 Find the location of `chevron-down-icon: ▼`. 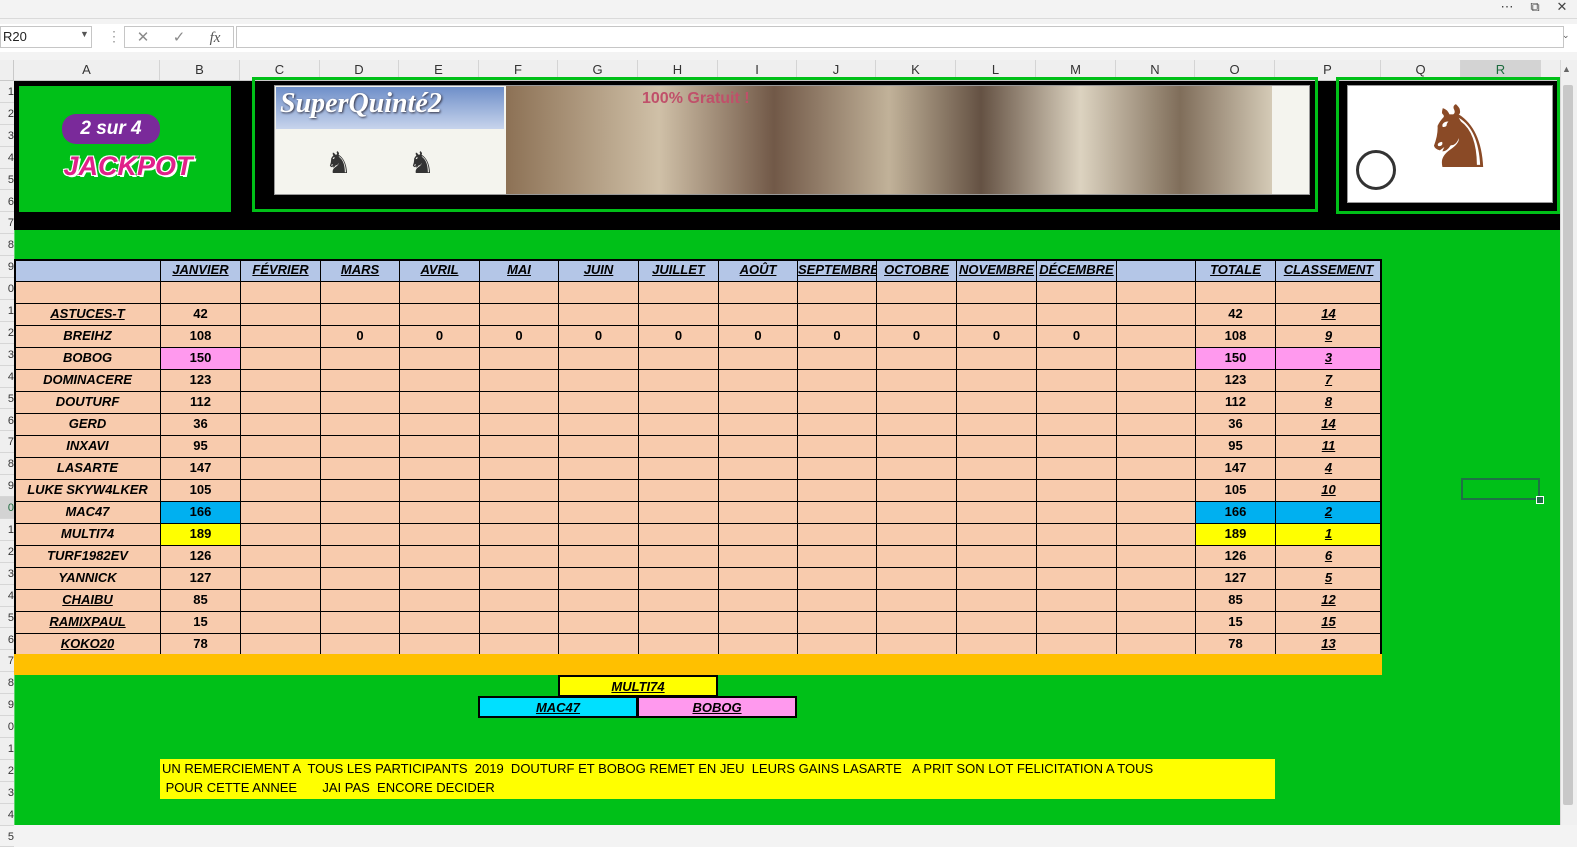

chevron-down-icon: ▼ is located at coordinates (84, 34).